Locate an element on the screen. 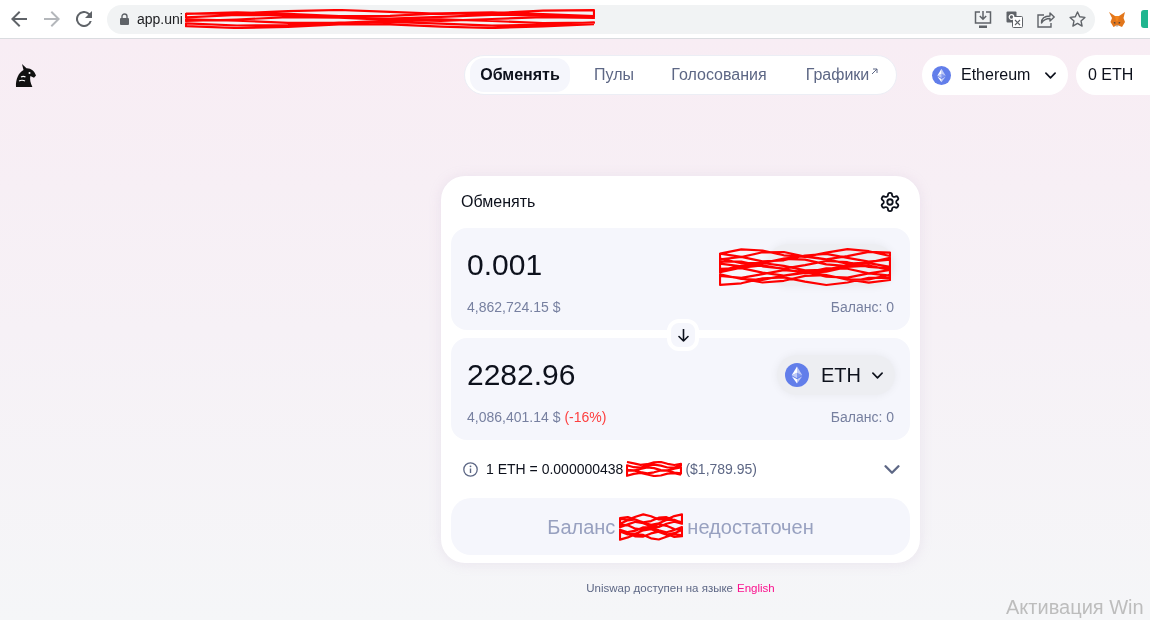  fox-extension-icon is located at coordinates (1117, 19).